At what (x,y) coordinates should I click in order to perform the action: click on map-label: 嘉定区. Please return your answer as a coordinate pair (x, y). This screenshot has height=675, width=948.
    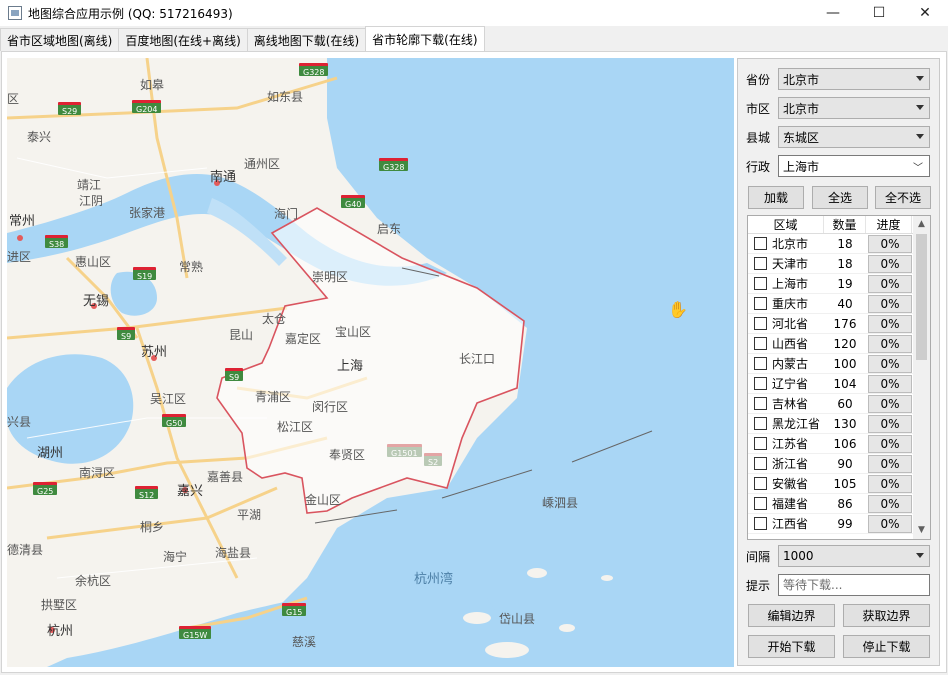
    Looking at the image, I should click on (303, 339).